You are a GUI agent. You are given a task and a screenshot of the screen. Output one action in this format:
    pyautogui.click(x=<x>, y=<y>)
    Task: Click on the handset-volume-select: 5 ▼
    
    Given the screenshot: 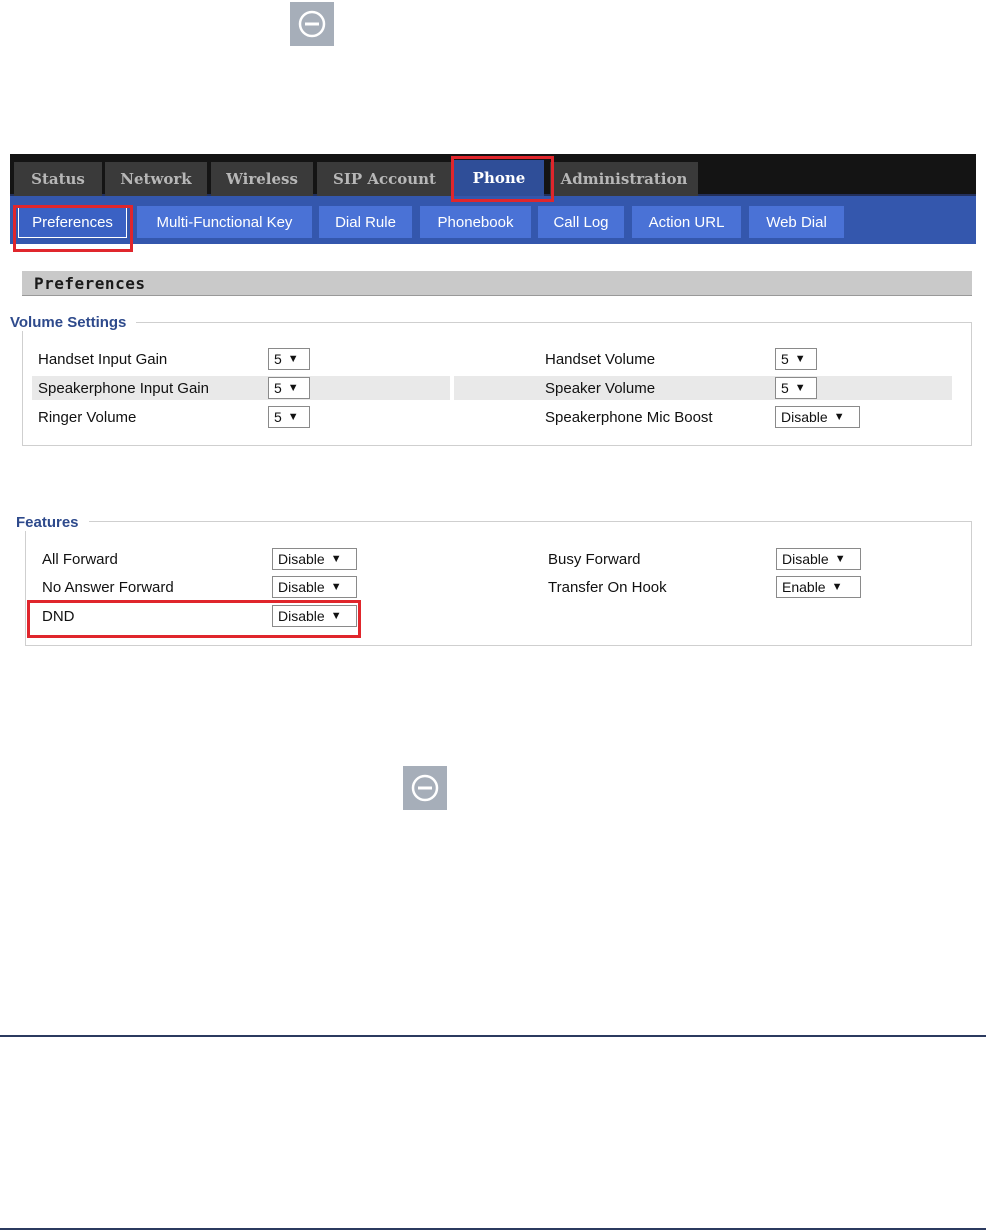 What is the action you would take?
    pyautogui.click(x=796, y=359)
    